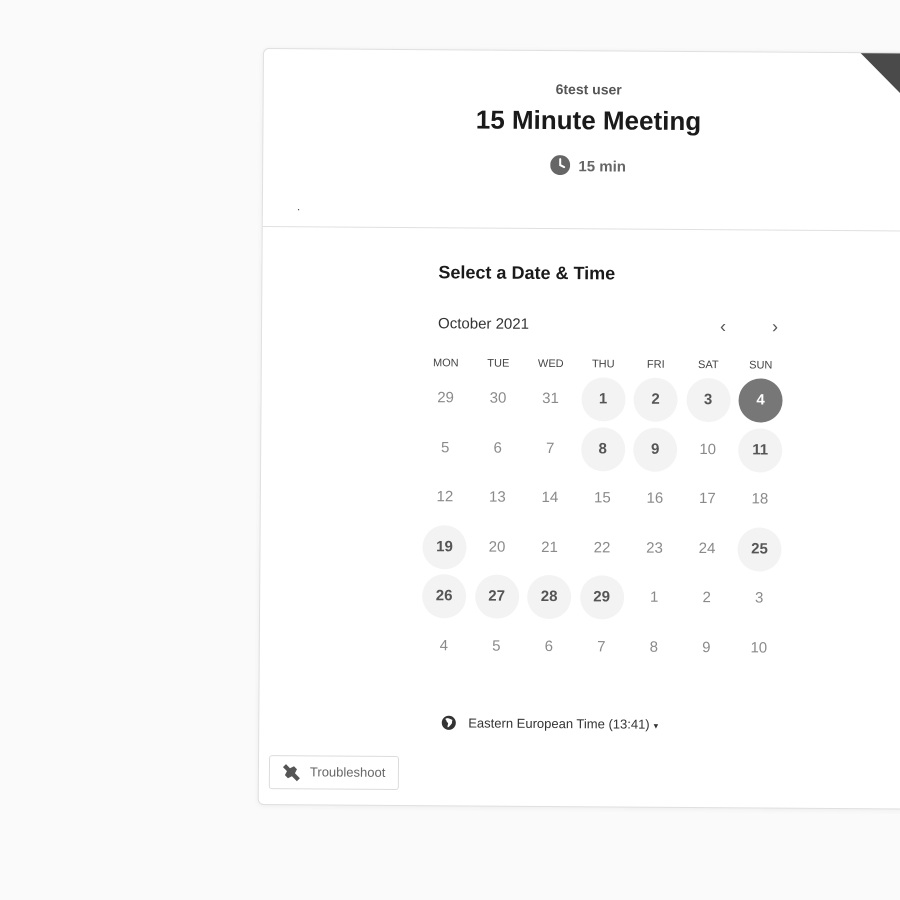 Image resolution: width=900 pixels, height=900 pixels. What do you see at coordinates (298, 206) in the screenshot?
I see `event-description: .` at bounding box center [298, 206].